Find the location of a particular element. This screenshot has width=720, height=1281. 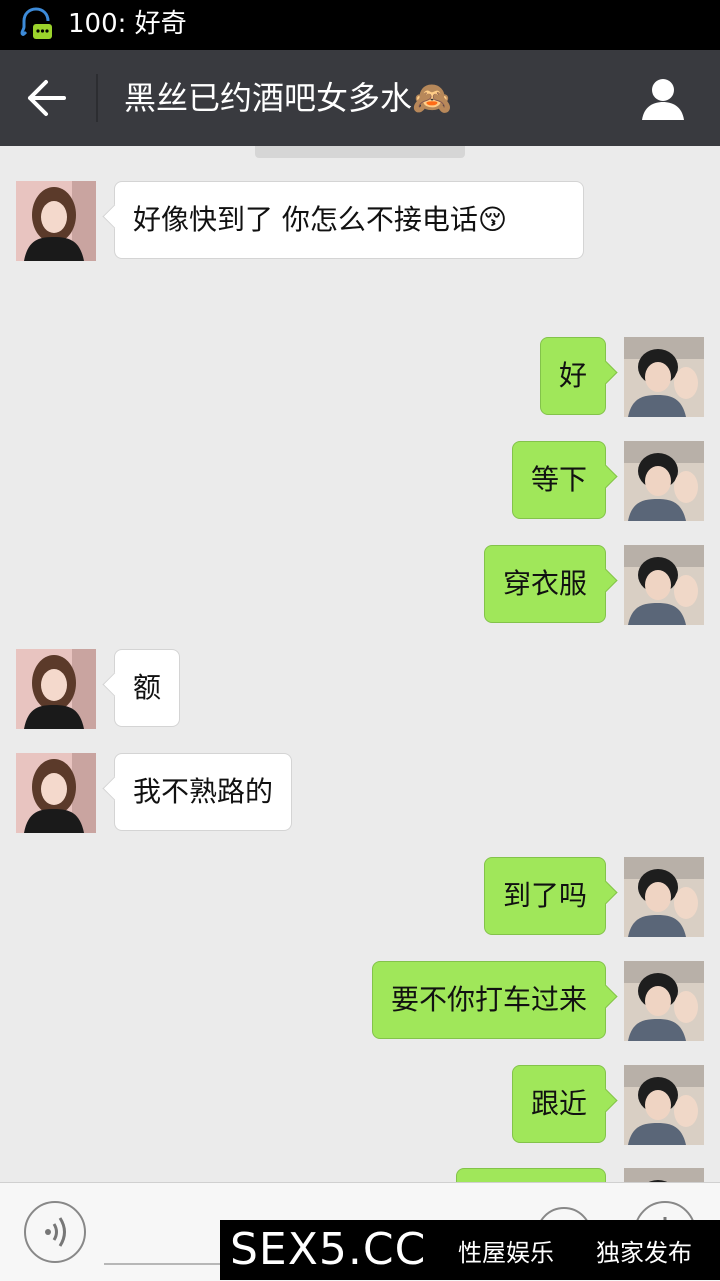

message-text: 等下 is located at coordinates (558, 479).